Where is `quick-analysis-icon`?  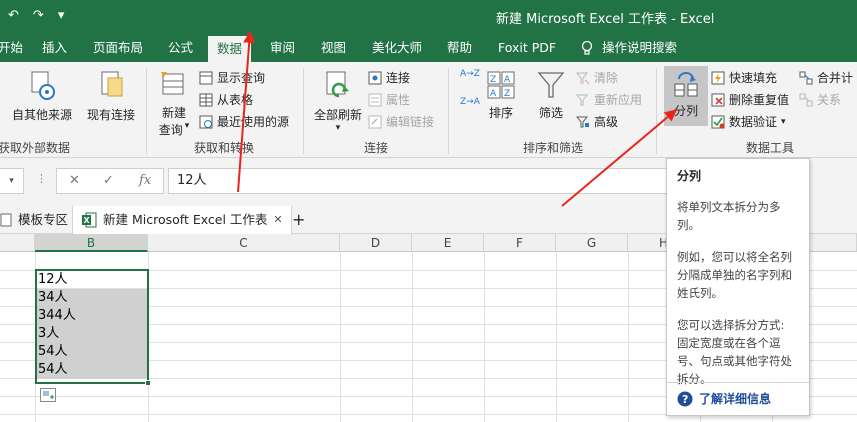
quick-analysis-icon is located at coordinates (48, 395).